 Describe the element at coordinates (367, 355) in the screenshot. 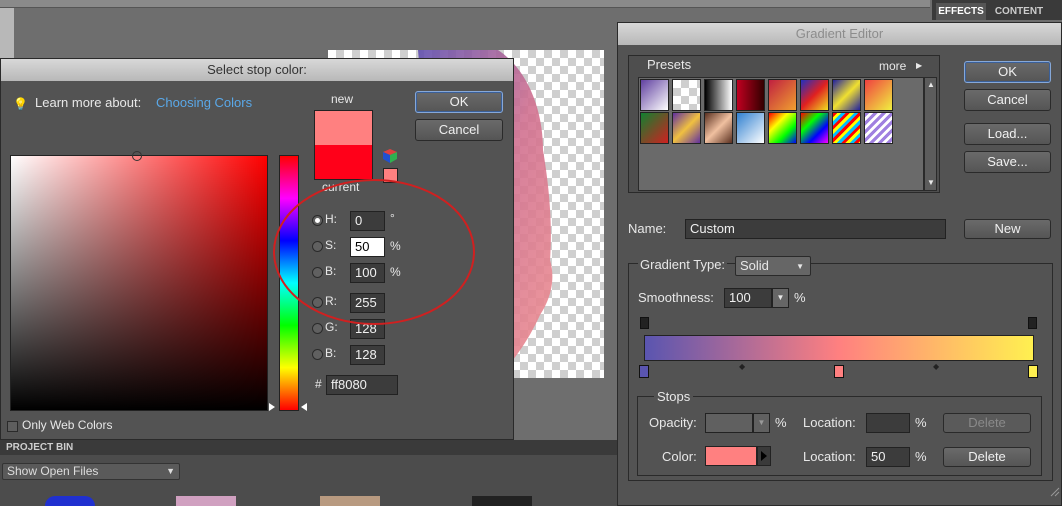

I see `blue-input: 128` at that location.